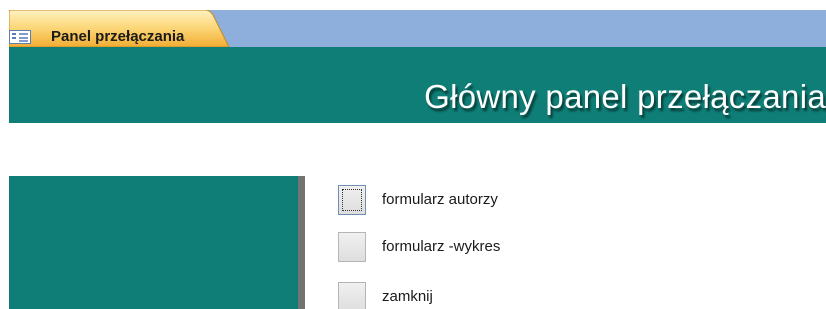 The image size is (826, 309). What do you see at coordinates (118, 36) in the screenshot?
I see `tab-label: Panel przełączania` at bounding box center [118, 36].